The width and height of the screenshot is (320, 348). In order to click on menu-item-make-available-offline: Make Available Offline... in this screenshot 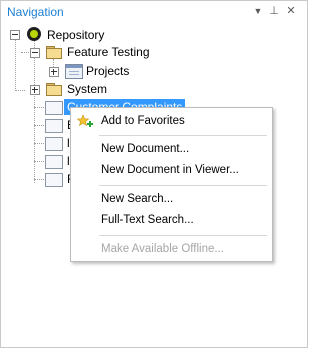, I will do `click(162, 249)`.